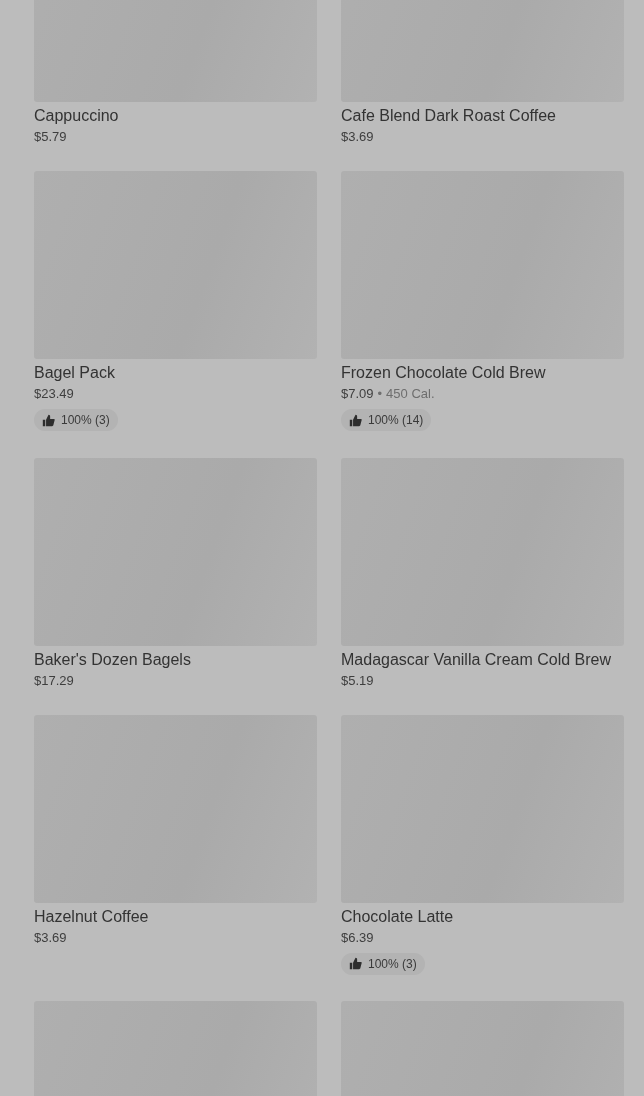 The width and height of the screenshot is (644, 1096). I want to click on product-price: $5.79, so click(51, 137).